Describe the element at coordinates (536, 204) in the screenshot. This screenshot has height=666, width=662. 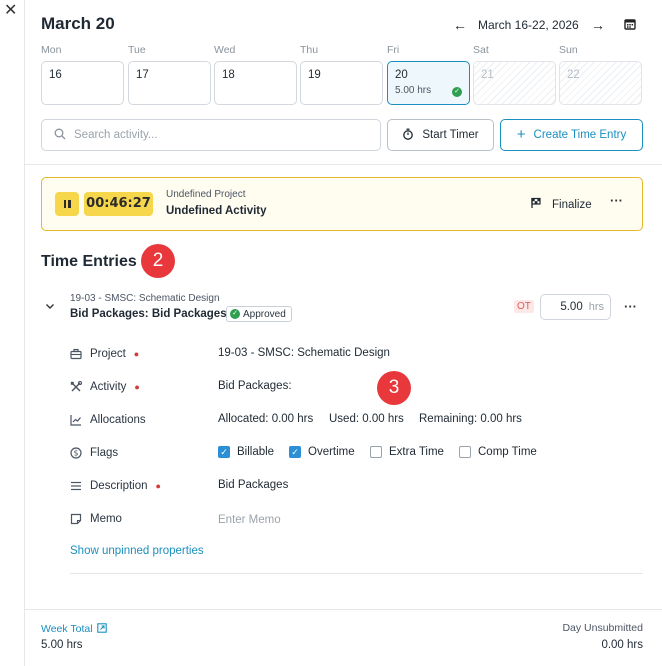
I see `flag-icon` at that location.